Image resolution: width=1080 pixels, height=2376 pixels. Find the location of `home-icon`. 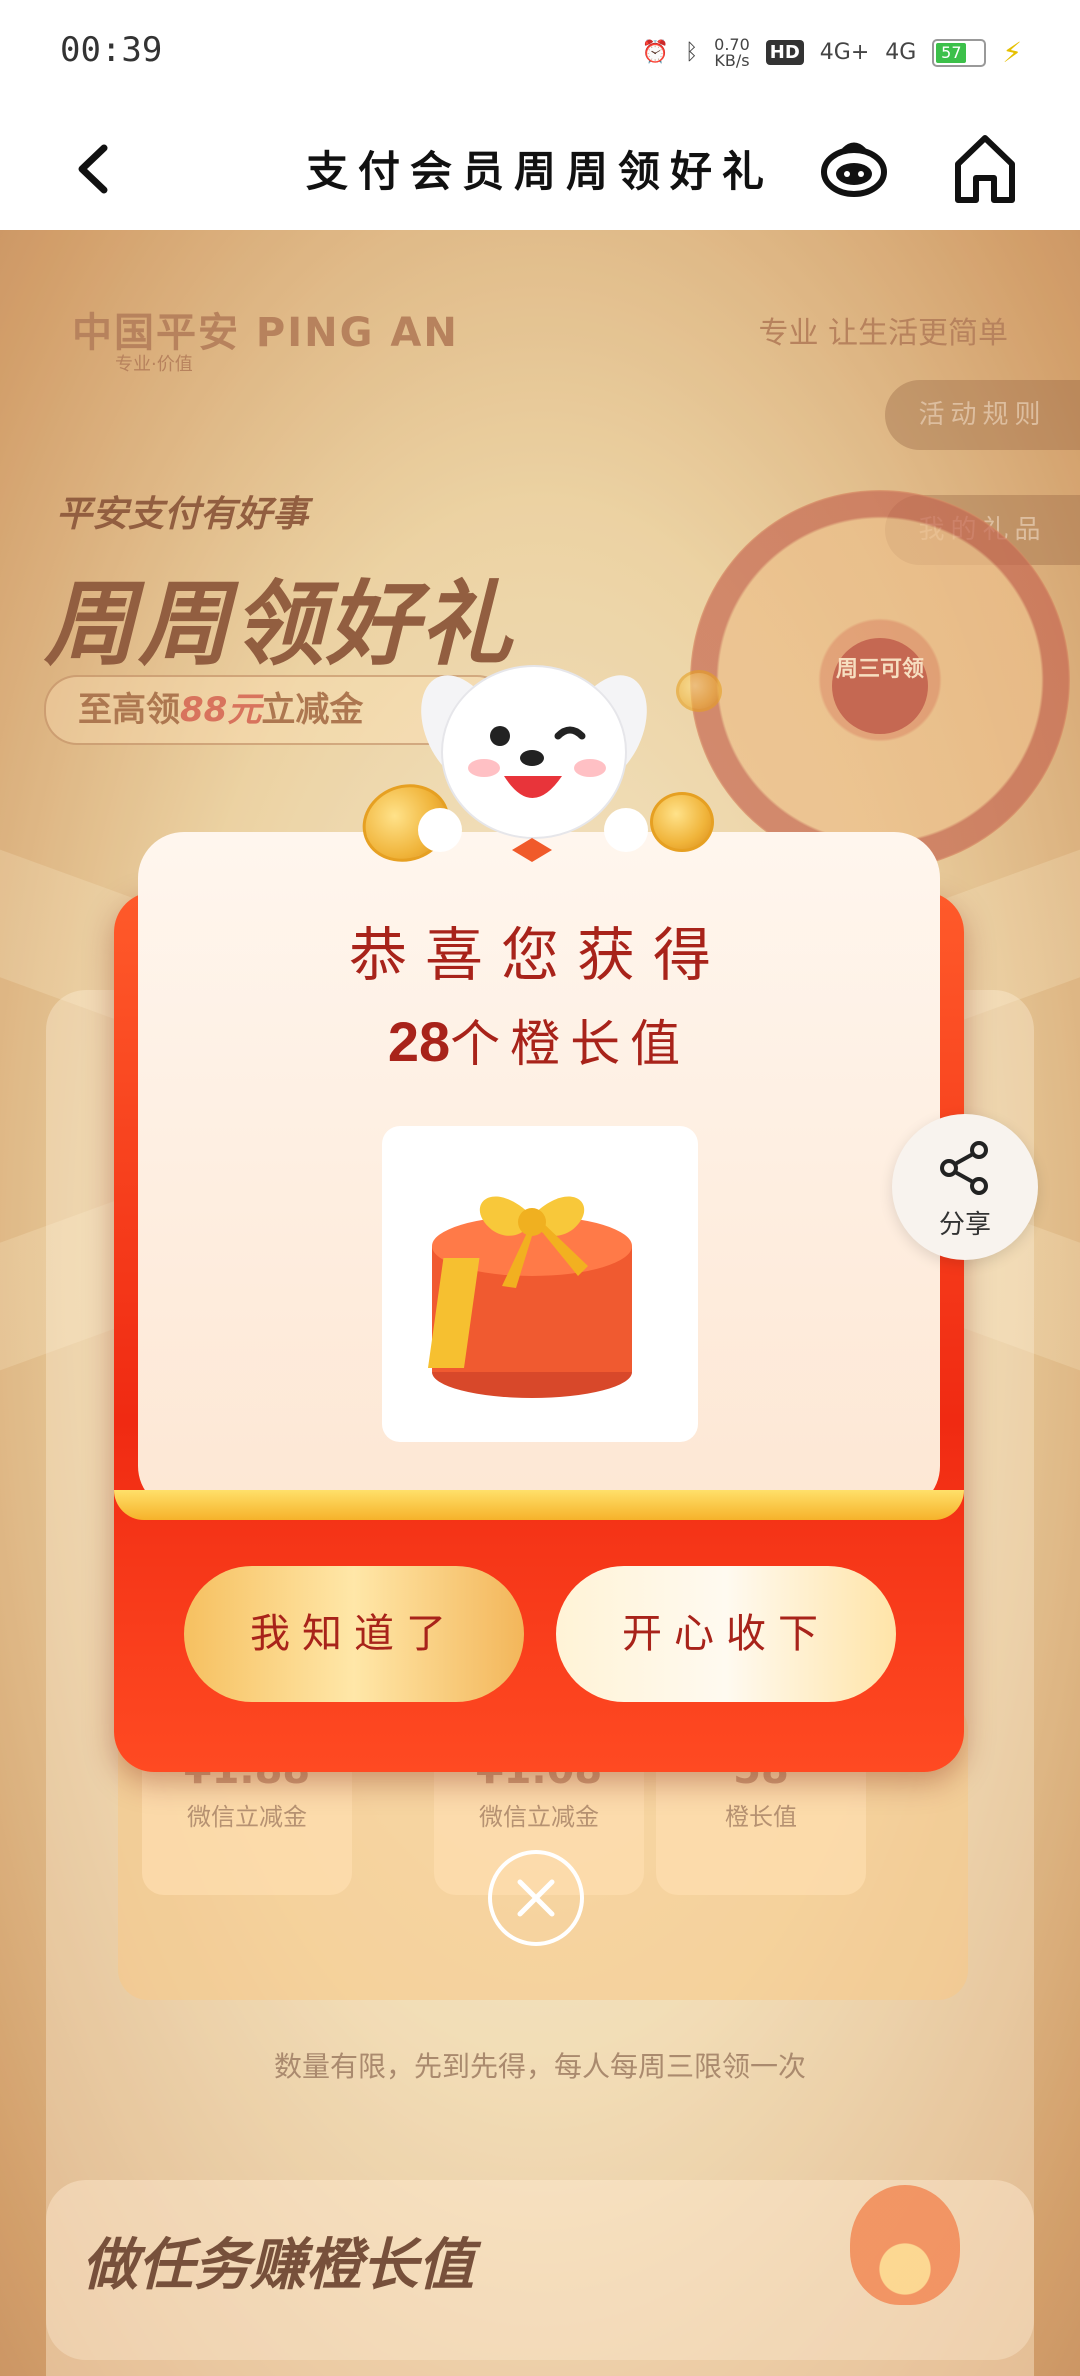

home-icon is located at coordinates (985, 169).